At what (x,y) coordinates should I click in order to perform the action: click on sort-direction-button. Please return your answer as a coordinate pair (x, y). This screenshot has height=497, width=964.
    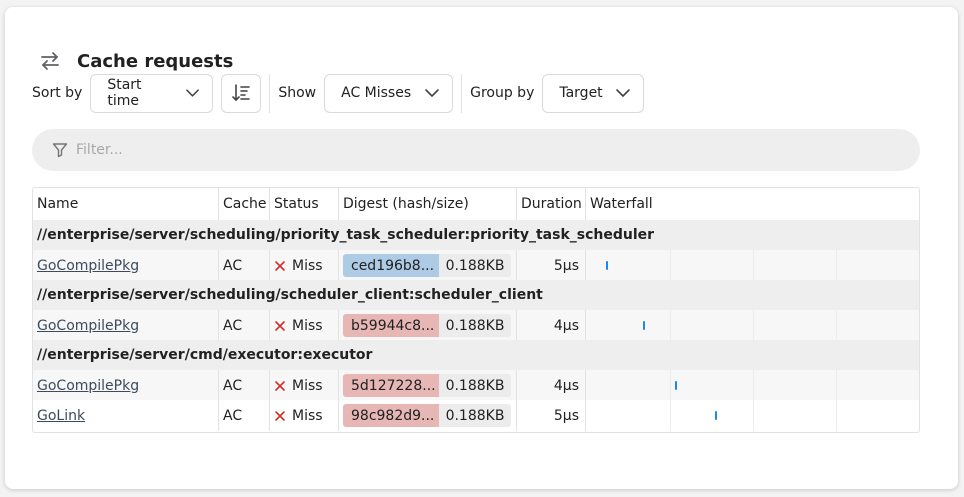
    Looking at the image, I should click on (241, 93).